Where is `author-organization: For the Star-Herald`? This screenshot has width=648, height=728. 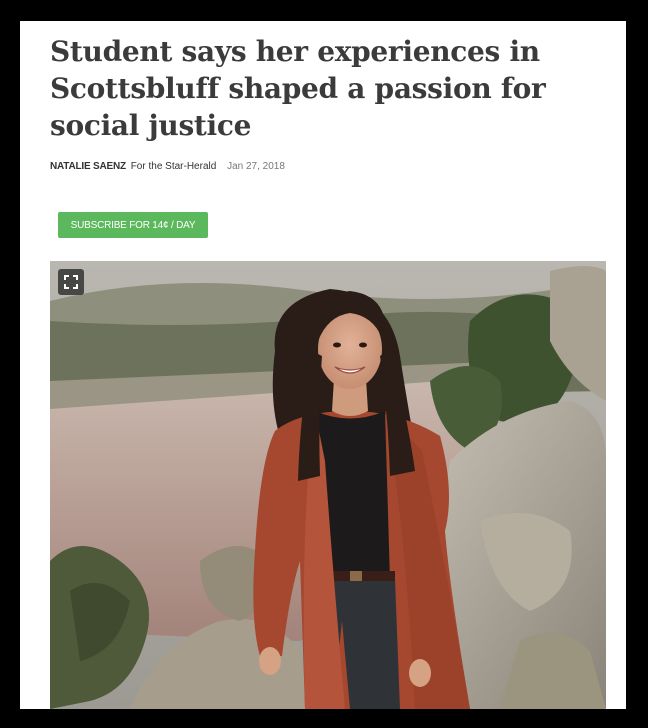 author-organization: For the Star-Herald is located at coordinates (173, 166).